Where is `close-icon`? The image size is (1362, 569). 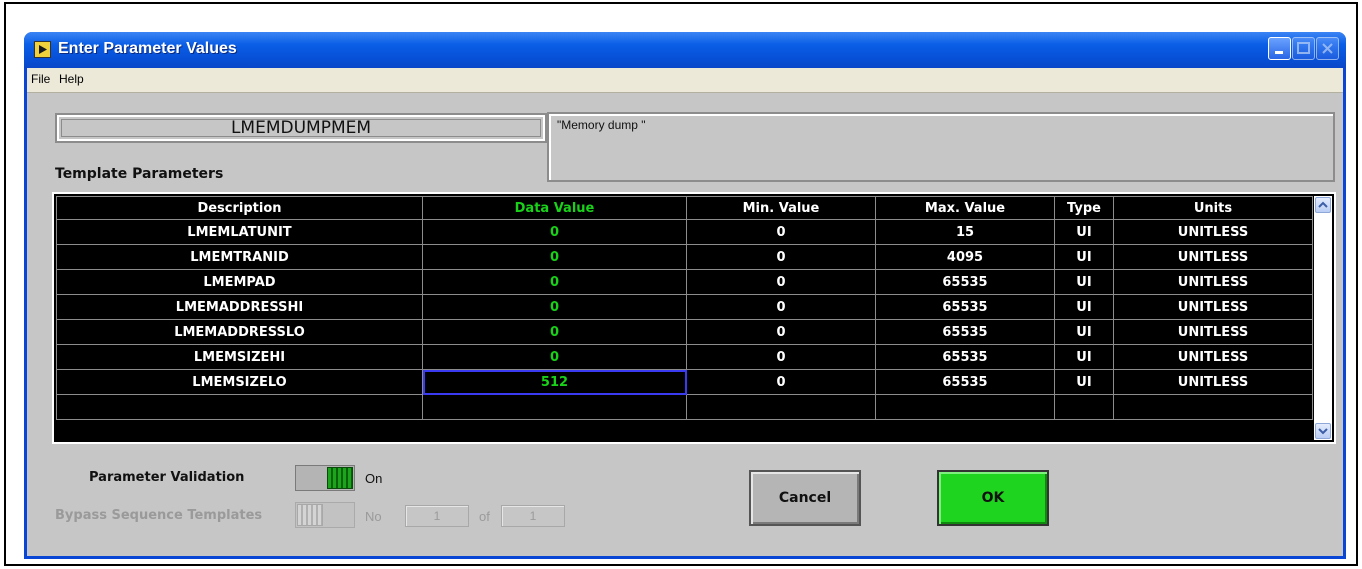
close-icon is located at coordinates (1327, 48).